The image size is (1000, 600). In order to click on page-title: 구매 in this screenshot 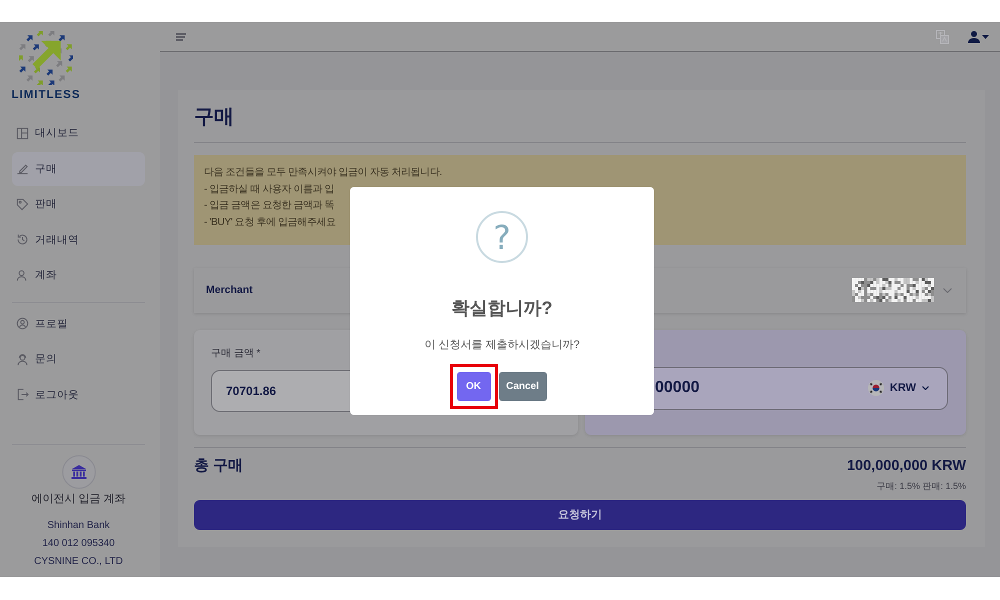, I will do `click(214, 117)`.